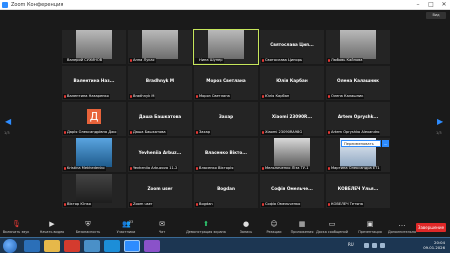  What do you see at coordinates (434, 247) in the screenshot?
I see `clock-date: 09.01.2026` at bounding box center [434, 247].